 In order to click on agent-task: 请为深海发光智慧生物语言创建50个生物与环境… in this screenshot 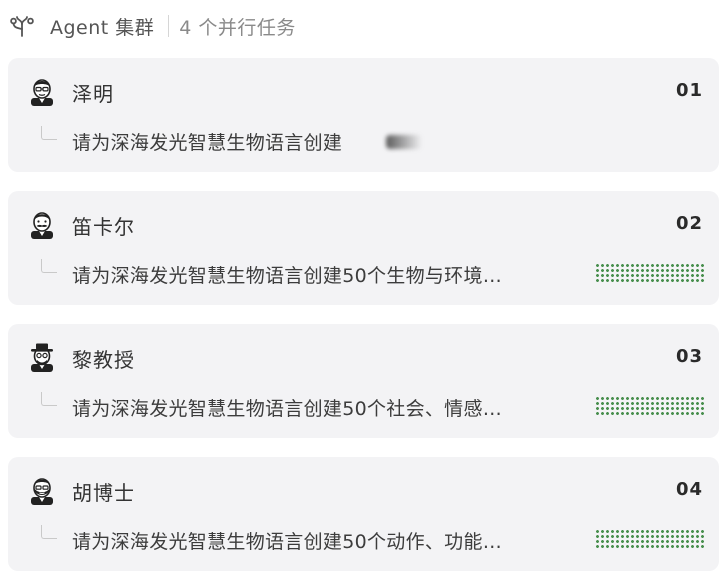, I will do `click(287, 276)`.